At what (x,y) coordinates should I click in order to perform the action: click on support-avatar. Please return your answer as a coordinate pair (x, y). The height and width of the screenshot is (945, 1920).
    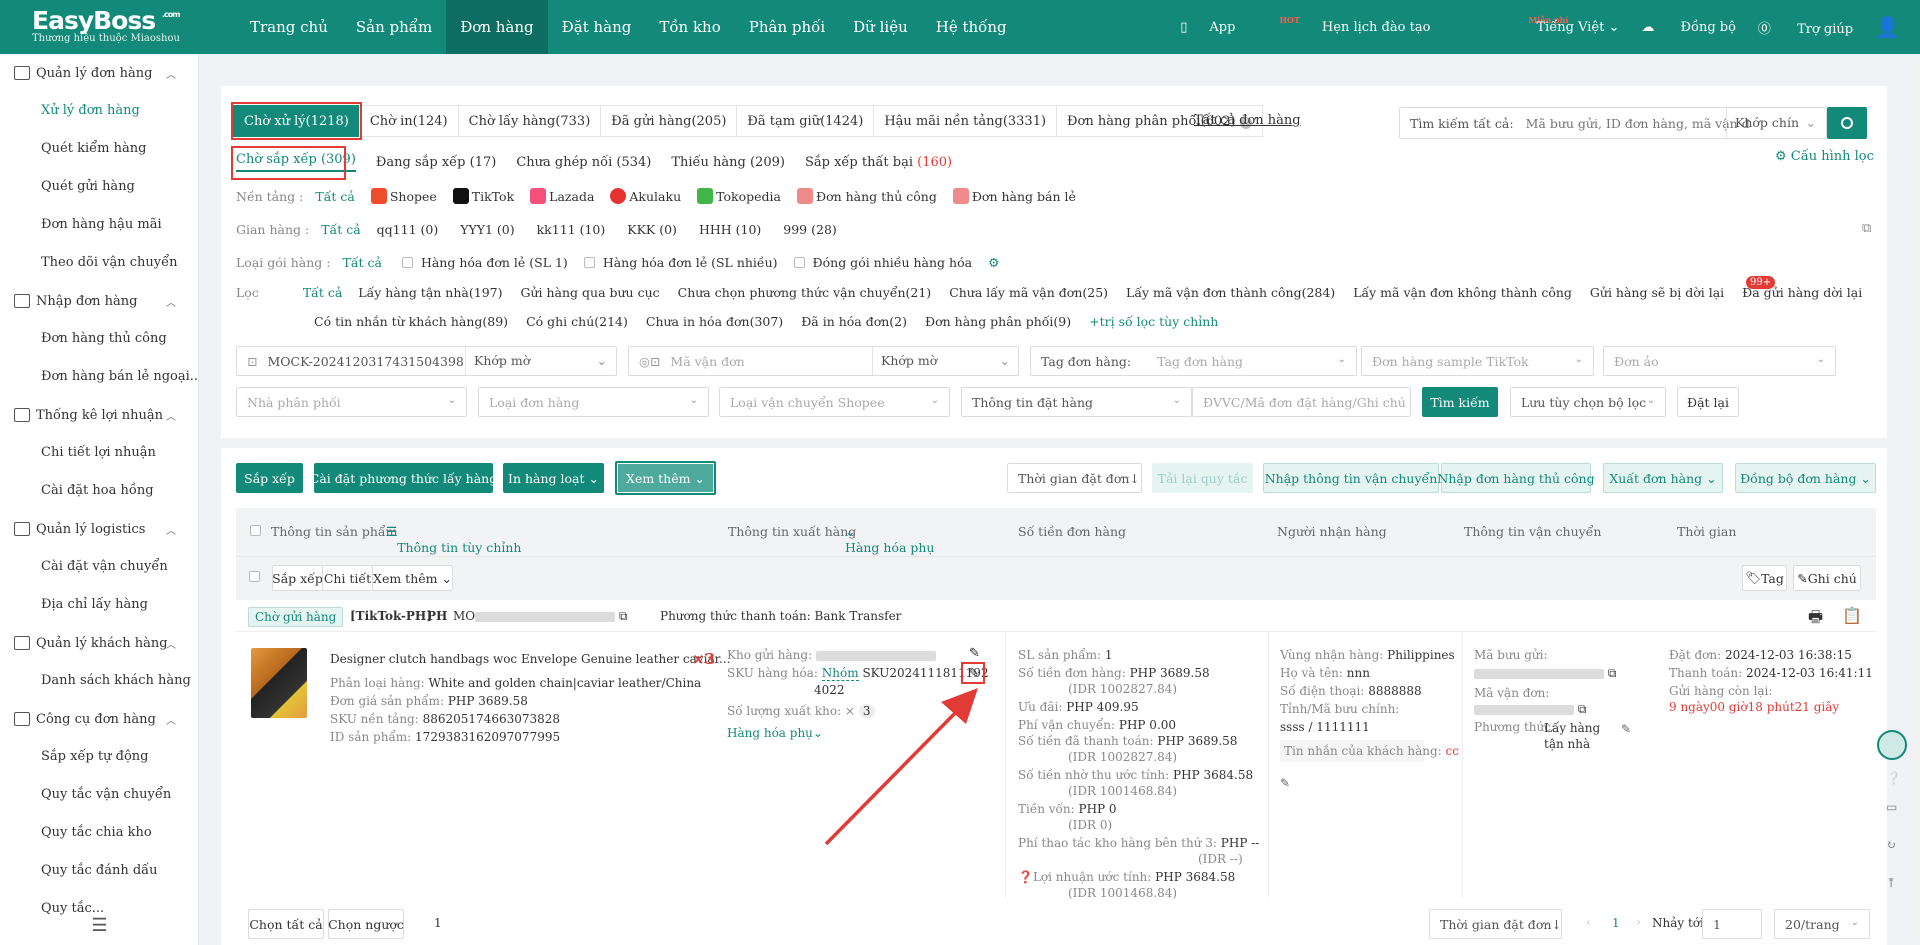
    Looking at the image, I should click on (1892, 745).